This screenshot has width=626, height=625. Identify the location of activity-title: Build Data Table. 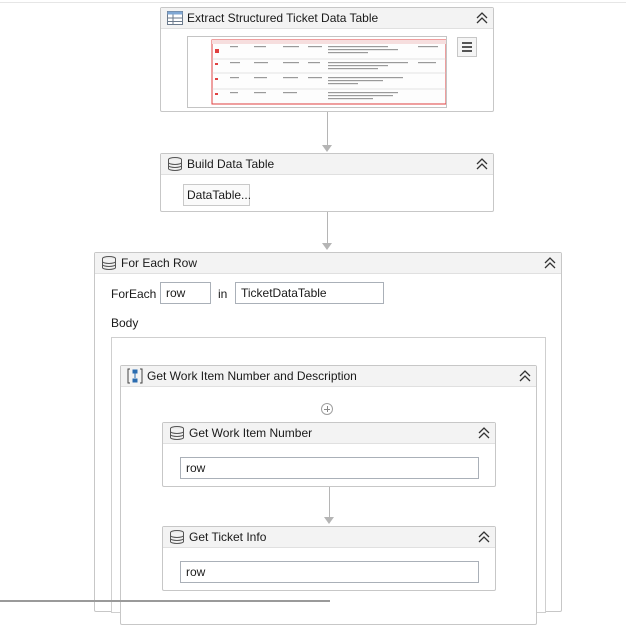
(231, 164).